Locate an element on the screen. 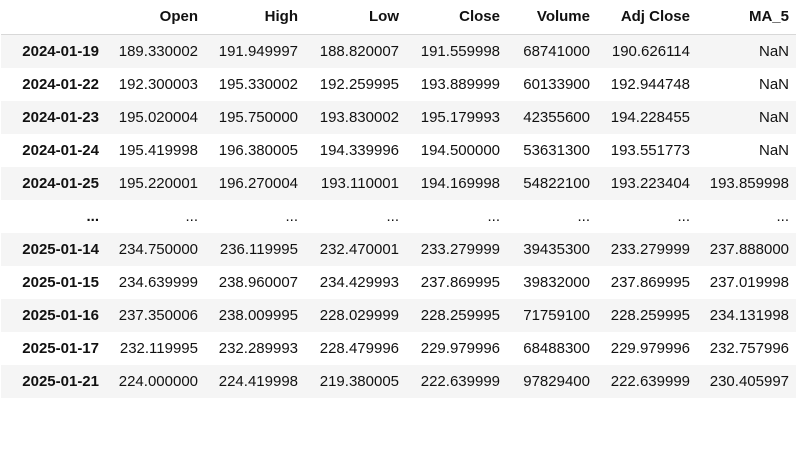 The image size is (804, 463). column-header-ma-5: MA_5 is located at coordinates (746, 17).